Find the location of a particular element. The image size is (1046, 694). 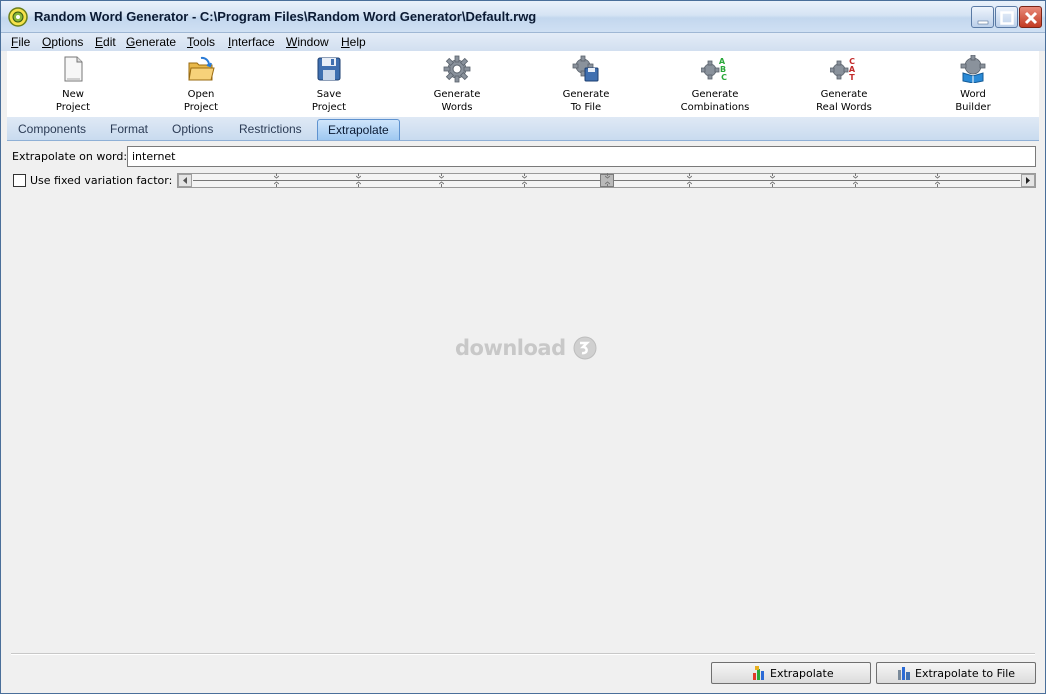

bottom-separator is located at coordinates (523, 654).